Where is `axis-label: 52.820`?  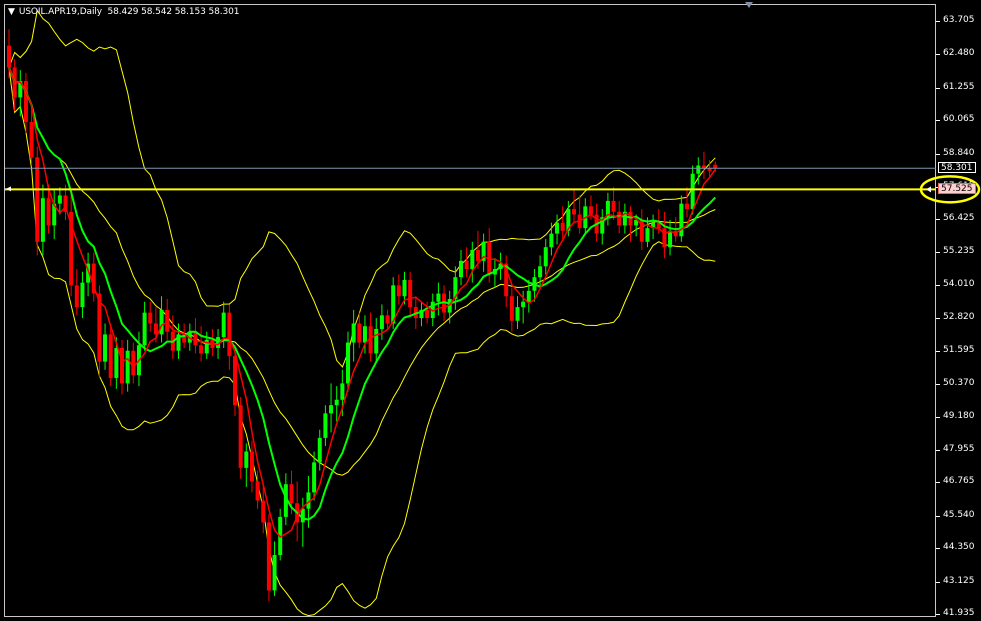
axis-label: 52.820 is located at coordinates (959, 317).